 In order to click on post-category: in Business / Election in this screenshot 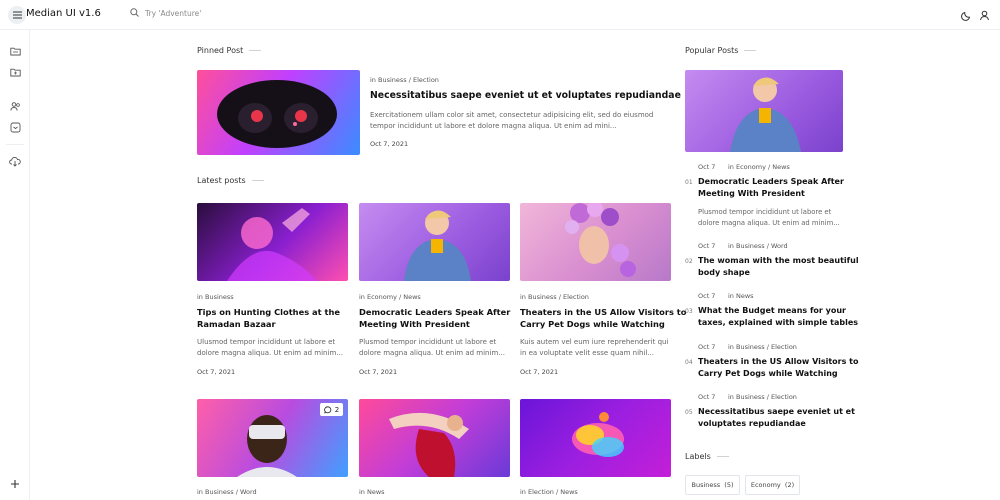, I will do `click(554, 297)`.